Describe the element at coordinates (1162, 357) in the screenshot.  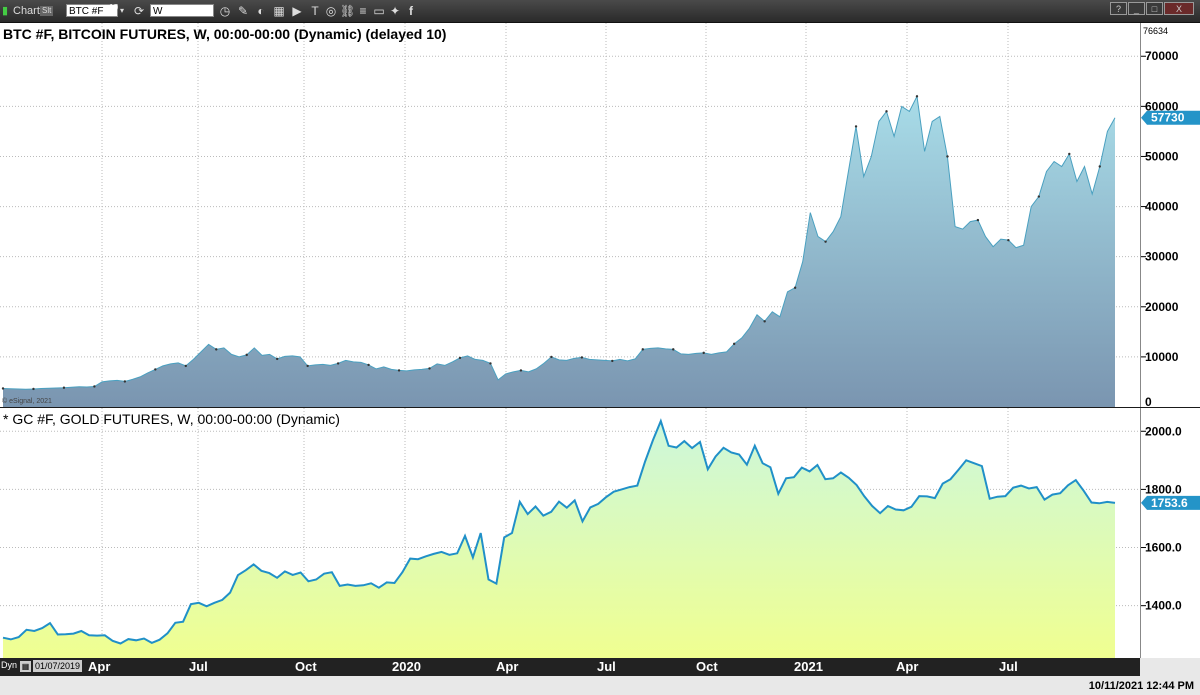
I see `btc-y-tick-label: 10000` at that location.